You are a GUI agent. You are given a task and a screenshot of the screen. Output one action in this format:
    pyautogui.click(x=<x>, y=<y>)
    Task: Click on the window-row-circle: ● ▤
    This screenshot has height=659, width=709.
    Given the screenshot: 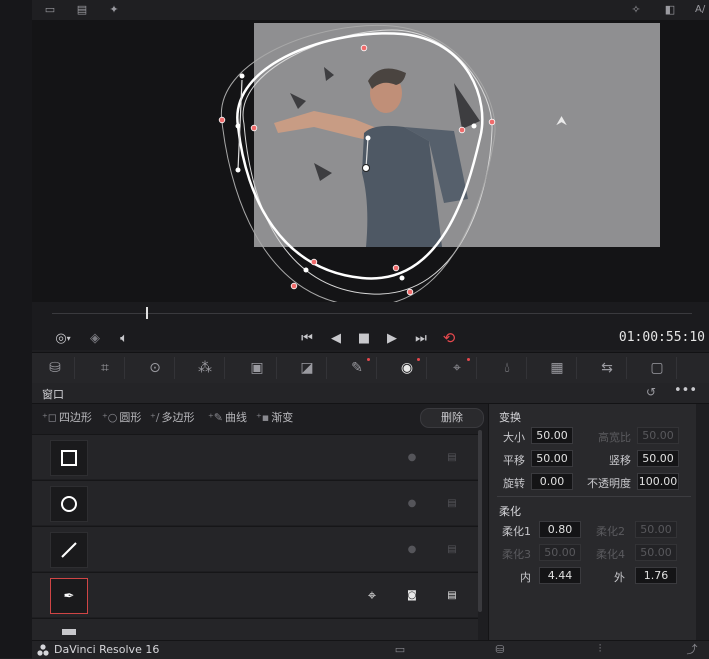 What is the action you would take?
    pyautogui.click(x=255, y=502)
    